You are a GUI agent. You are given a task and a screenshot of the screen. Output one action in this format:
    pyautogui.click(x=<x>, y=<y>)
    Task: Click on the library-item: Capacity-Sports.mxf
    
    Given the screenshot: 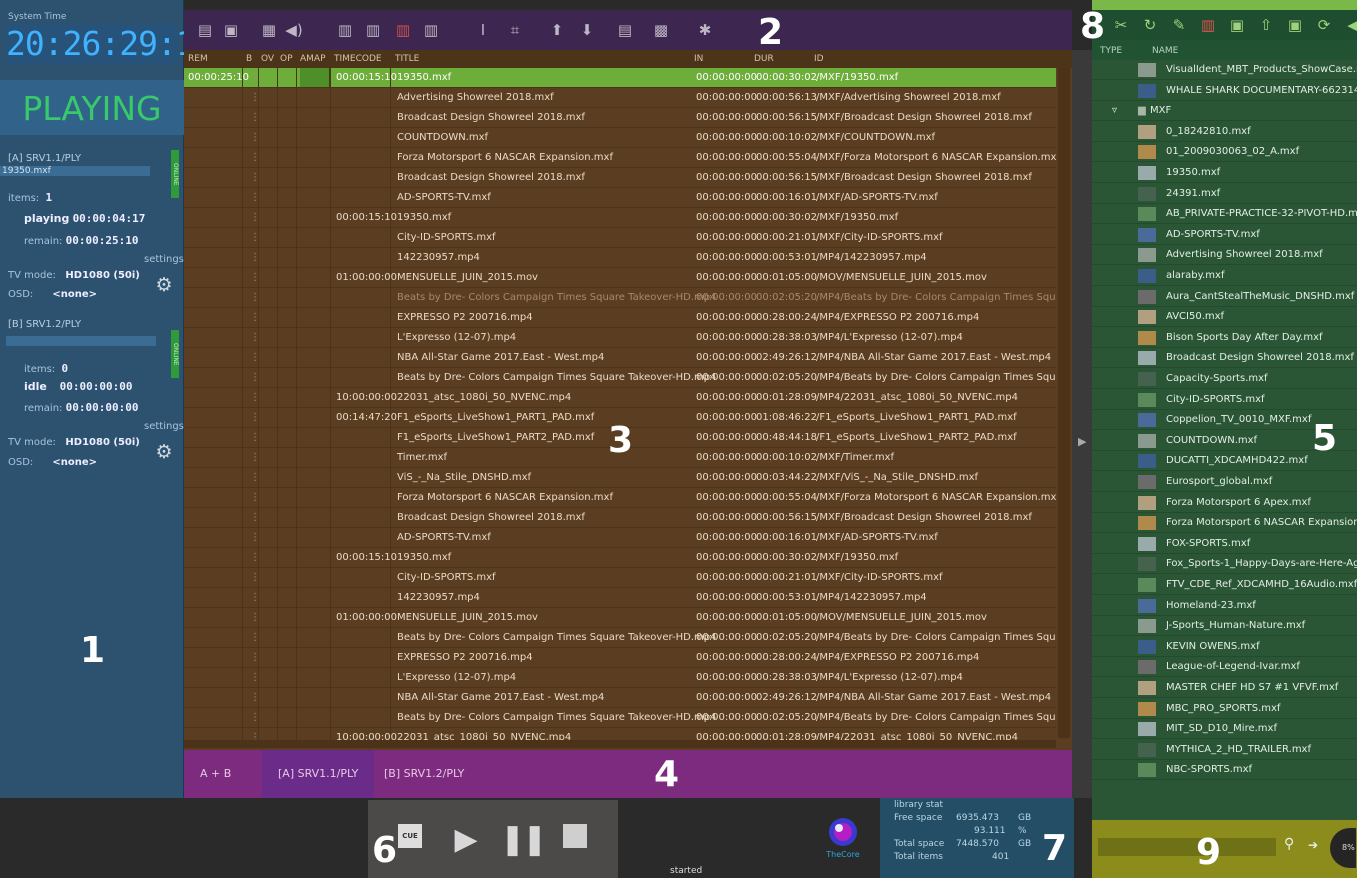 What is the action you would take?
    pyautogui.click(x=1224, y=379)
    